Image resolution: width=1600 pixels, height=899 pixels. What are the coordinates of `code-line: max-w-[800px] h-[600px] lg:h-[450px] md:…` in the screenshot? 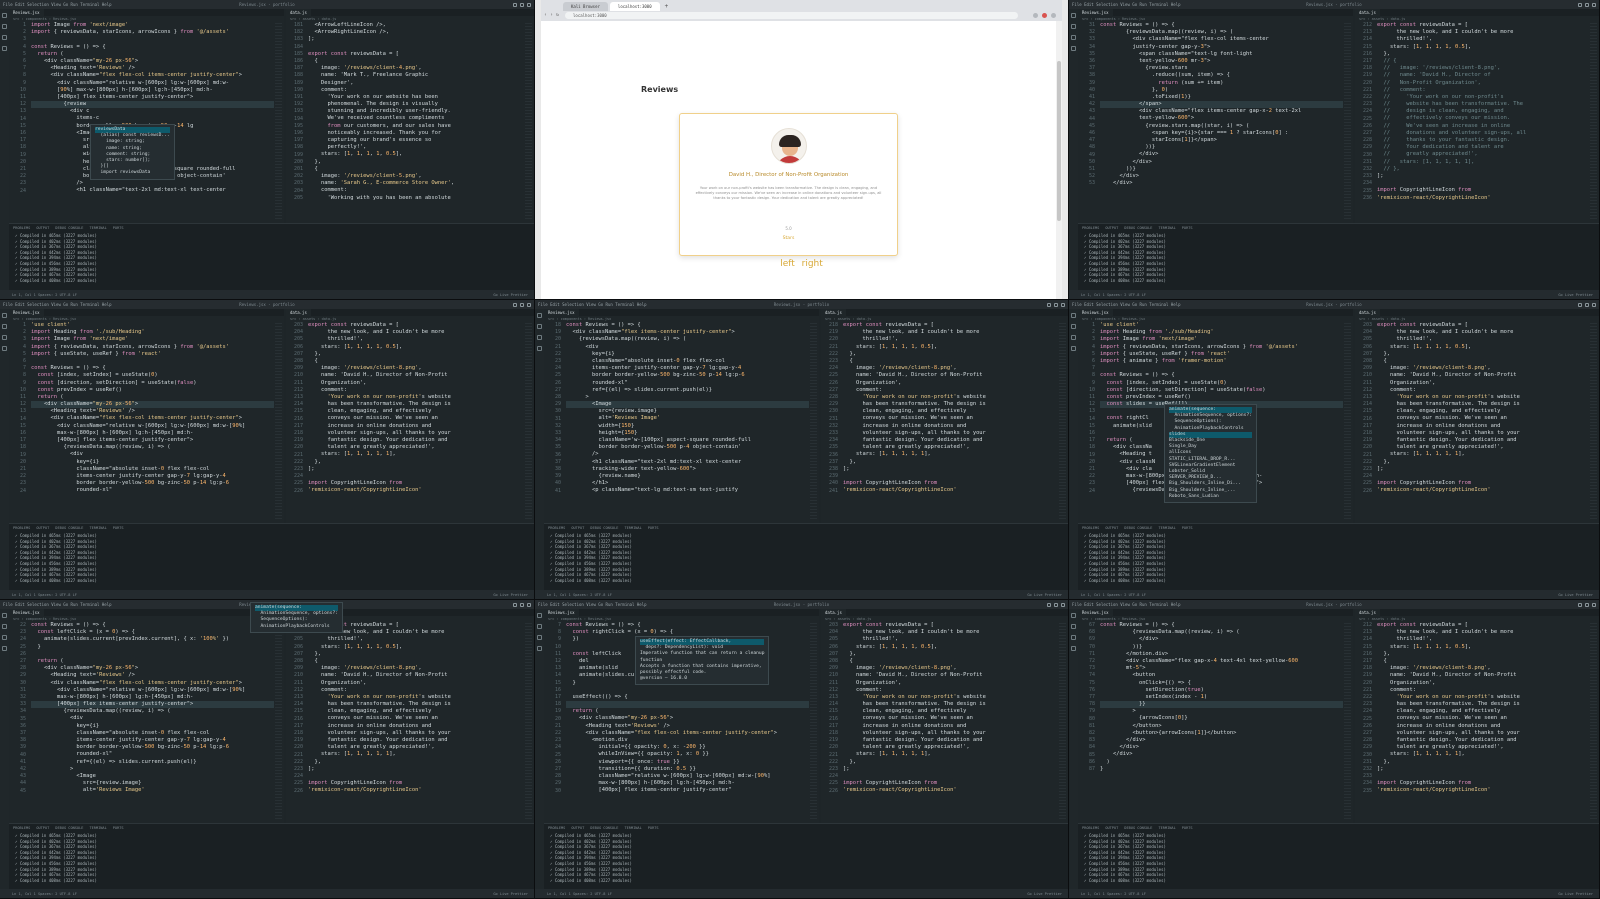 It's located at (687, 783).